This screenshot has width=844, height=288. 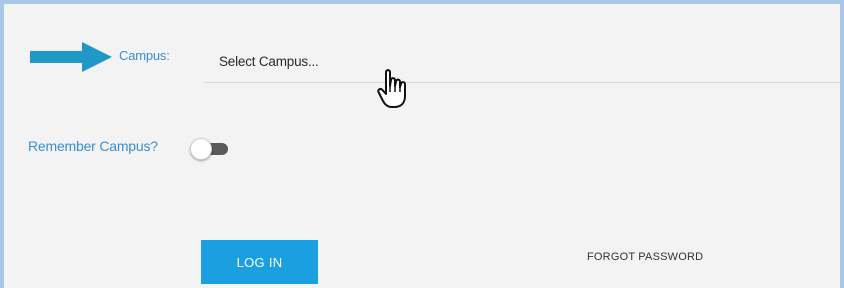 I want to click on campus-label: Campus:, so click(x=144, y=55).